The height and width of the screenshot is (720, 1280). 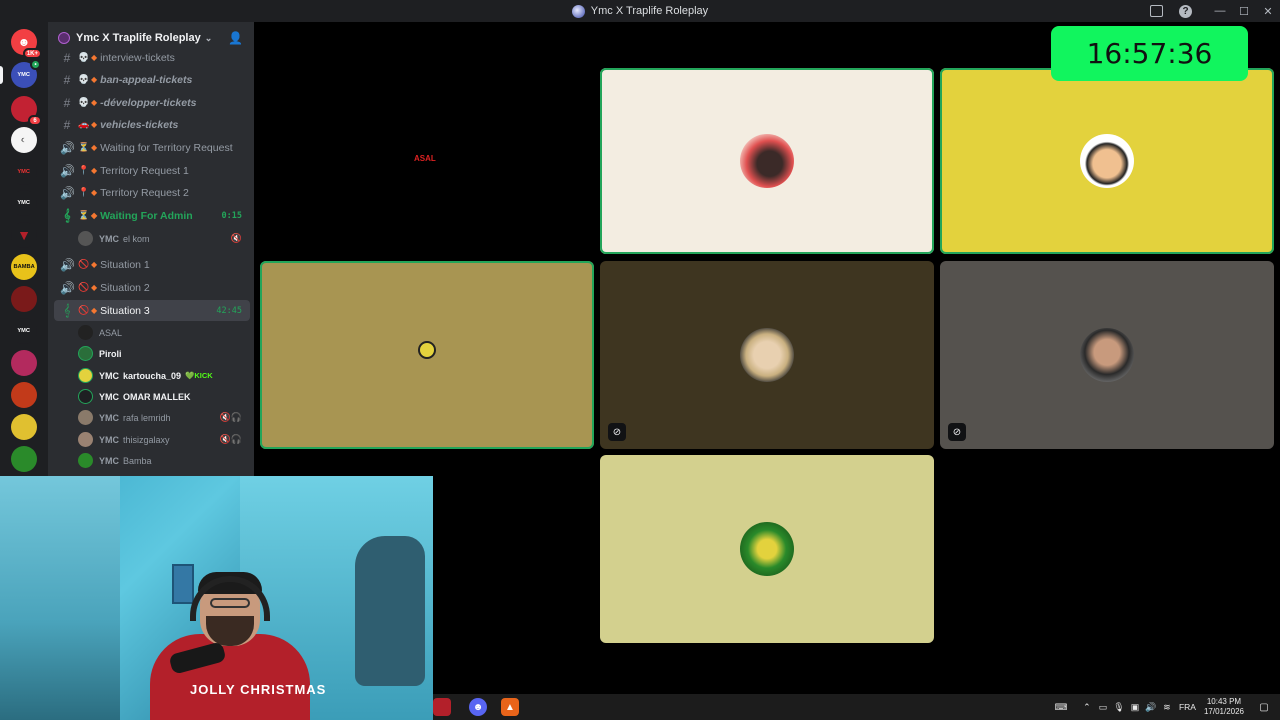 I want to click on video-tile-6: ⊘, so click(x=1107, y=355).